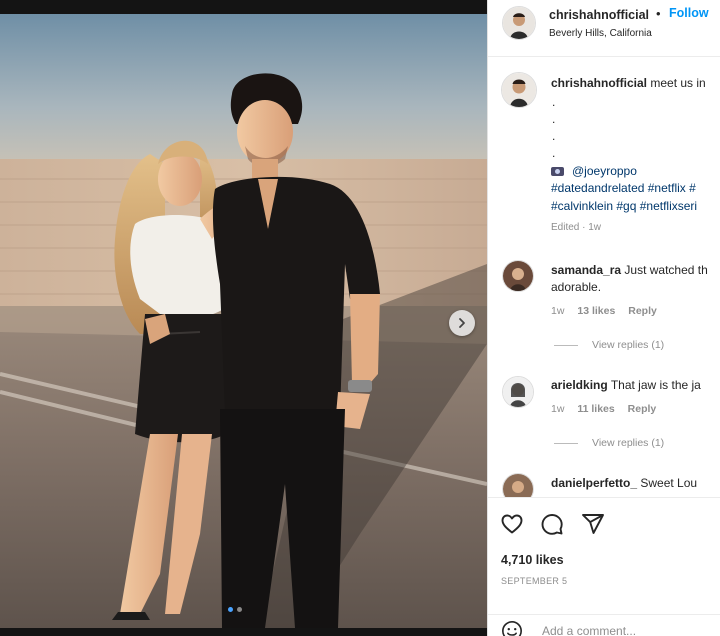 This screenshot has height=636, width=720. What do you see at coordinates (519, 90) in the screenshot?
I see `caption-author-avatar` at bounding box center [519, 90].